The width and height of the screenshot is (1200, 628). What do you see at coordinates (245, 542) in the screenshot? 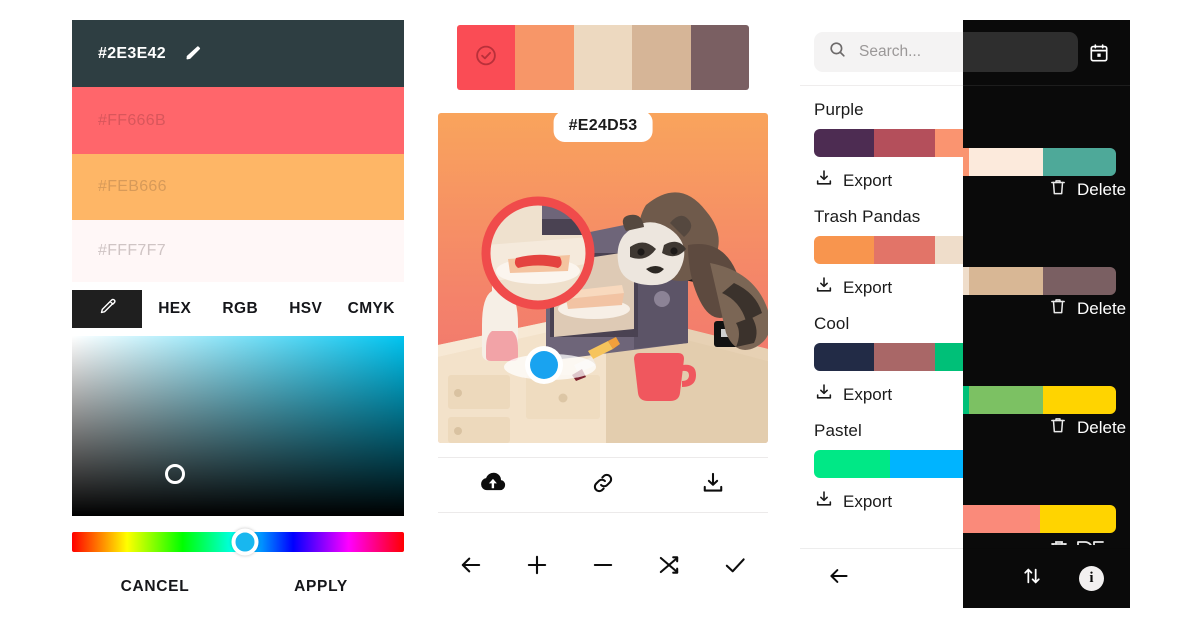
I see `hue-slider-handle` at bounding box center [245, 542].